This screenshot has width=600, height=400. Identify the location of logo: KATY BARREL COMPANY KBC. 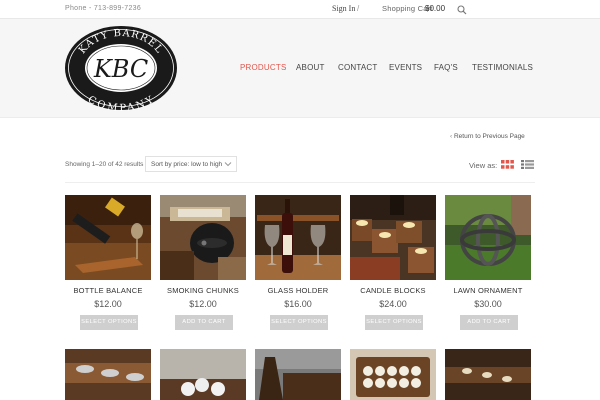
(121, 68).